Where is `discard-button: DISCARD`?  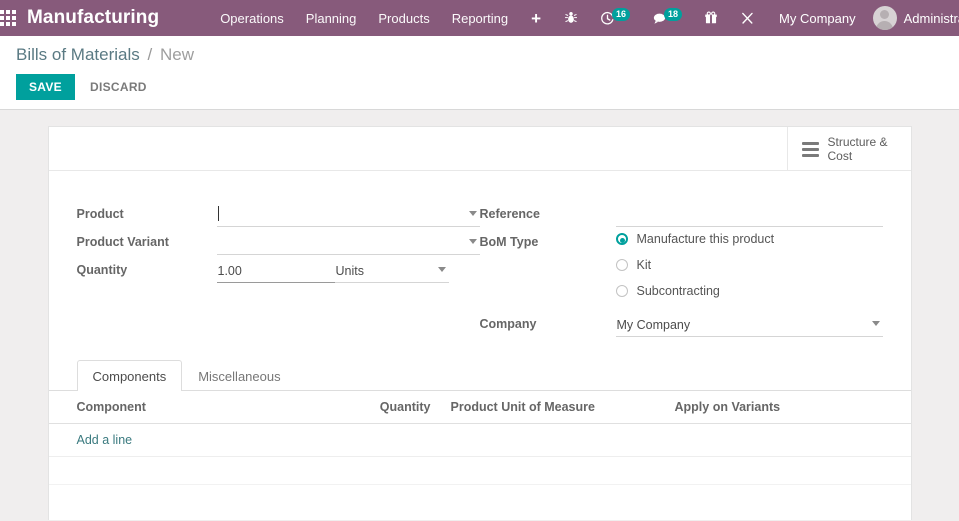
discard-button: DISCARD is located at coordinates (118, 87).